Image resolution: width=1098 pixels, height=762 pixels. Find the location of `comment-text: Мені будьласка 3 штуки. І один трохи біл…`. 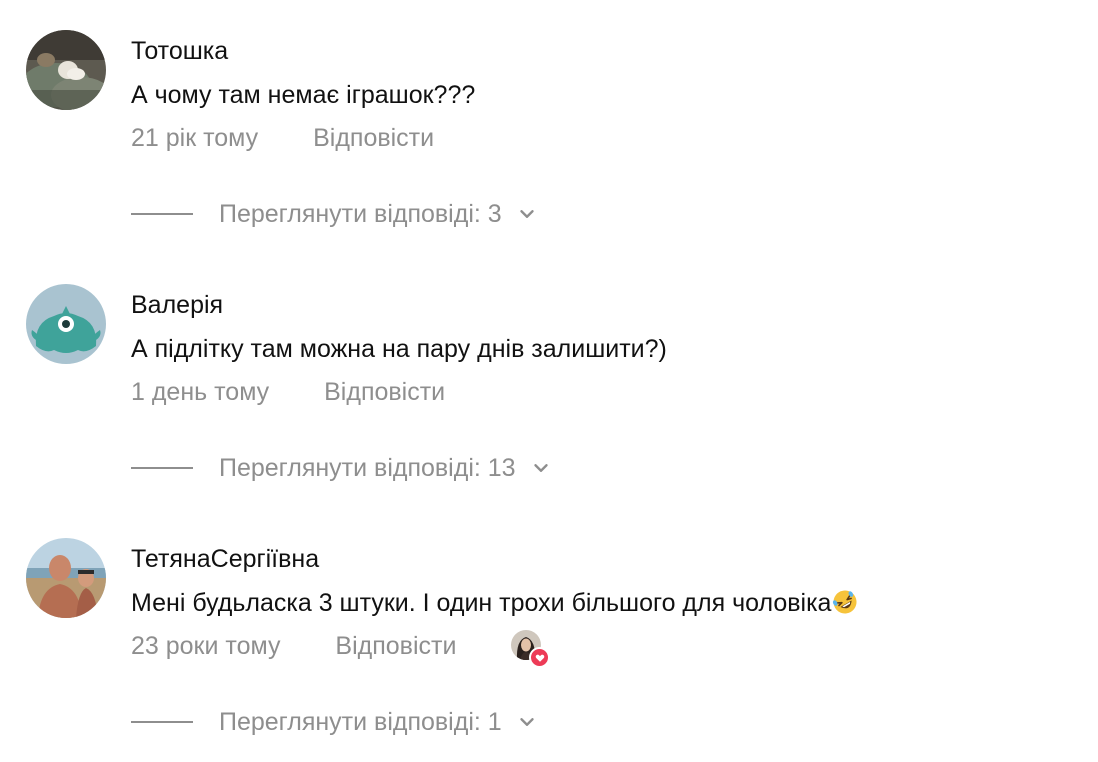

comment-text: Мені будьласка 3 штуки. І один трохи біл… is located at coordinates (481, 603).